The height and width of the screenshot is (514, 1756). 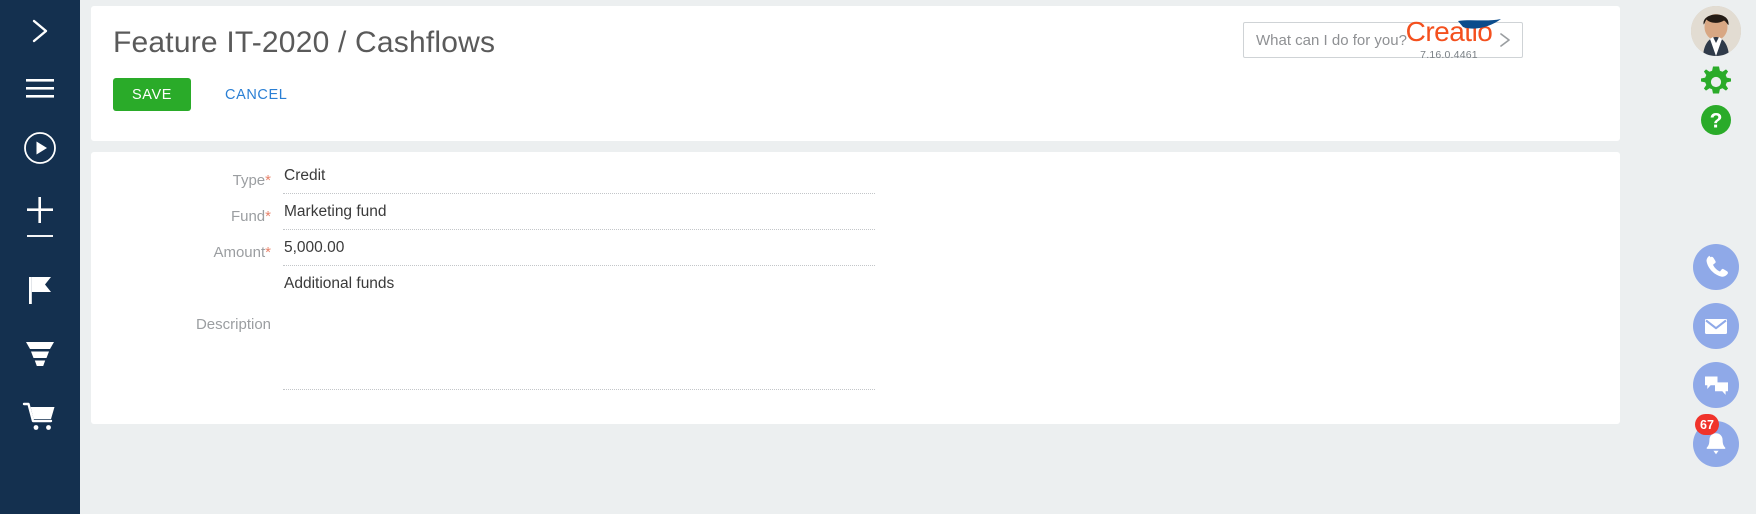 I want to click on creatio-logo: Creatio 7.16.0.4461, so click(x=1449, y=38).